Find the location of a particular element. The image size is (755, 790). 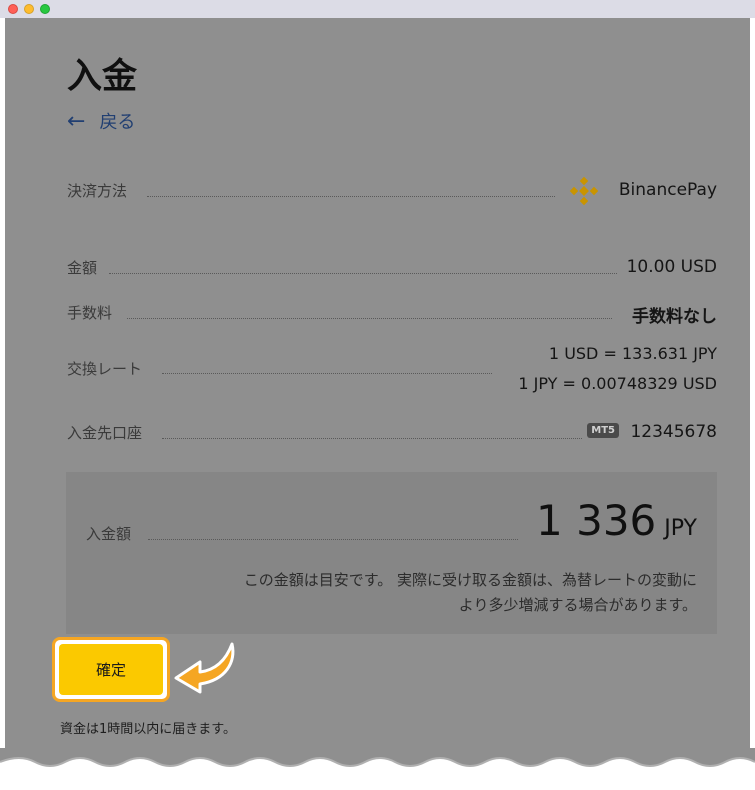

page-title: 入金 is located at coordinates (102, 77).